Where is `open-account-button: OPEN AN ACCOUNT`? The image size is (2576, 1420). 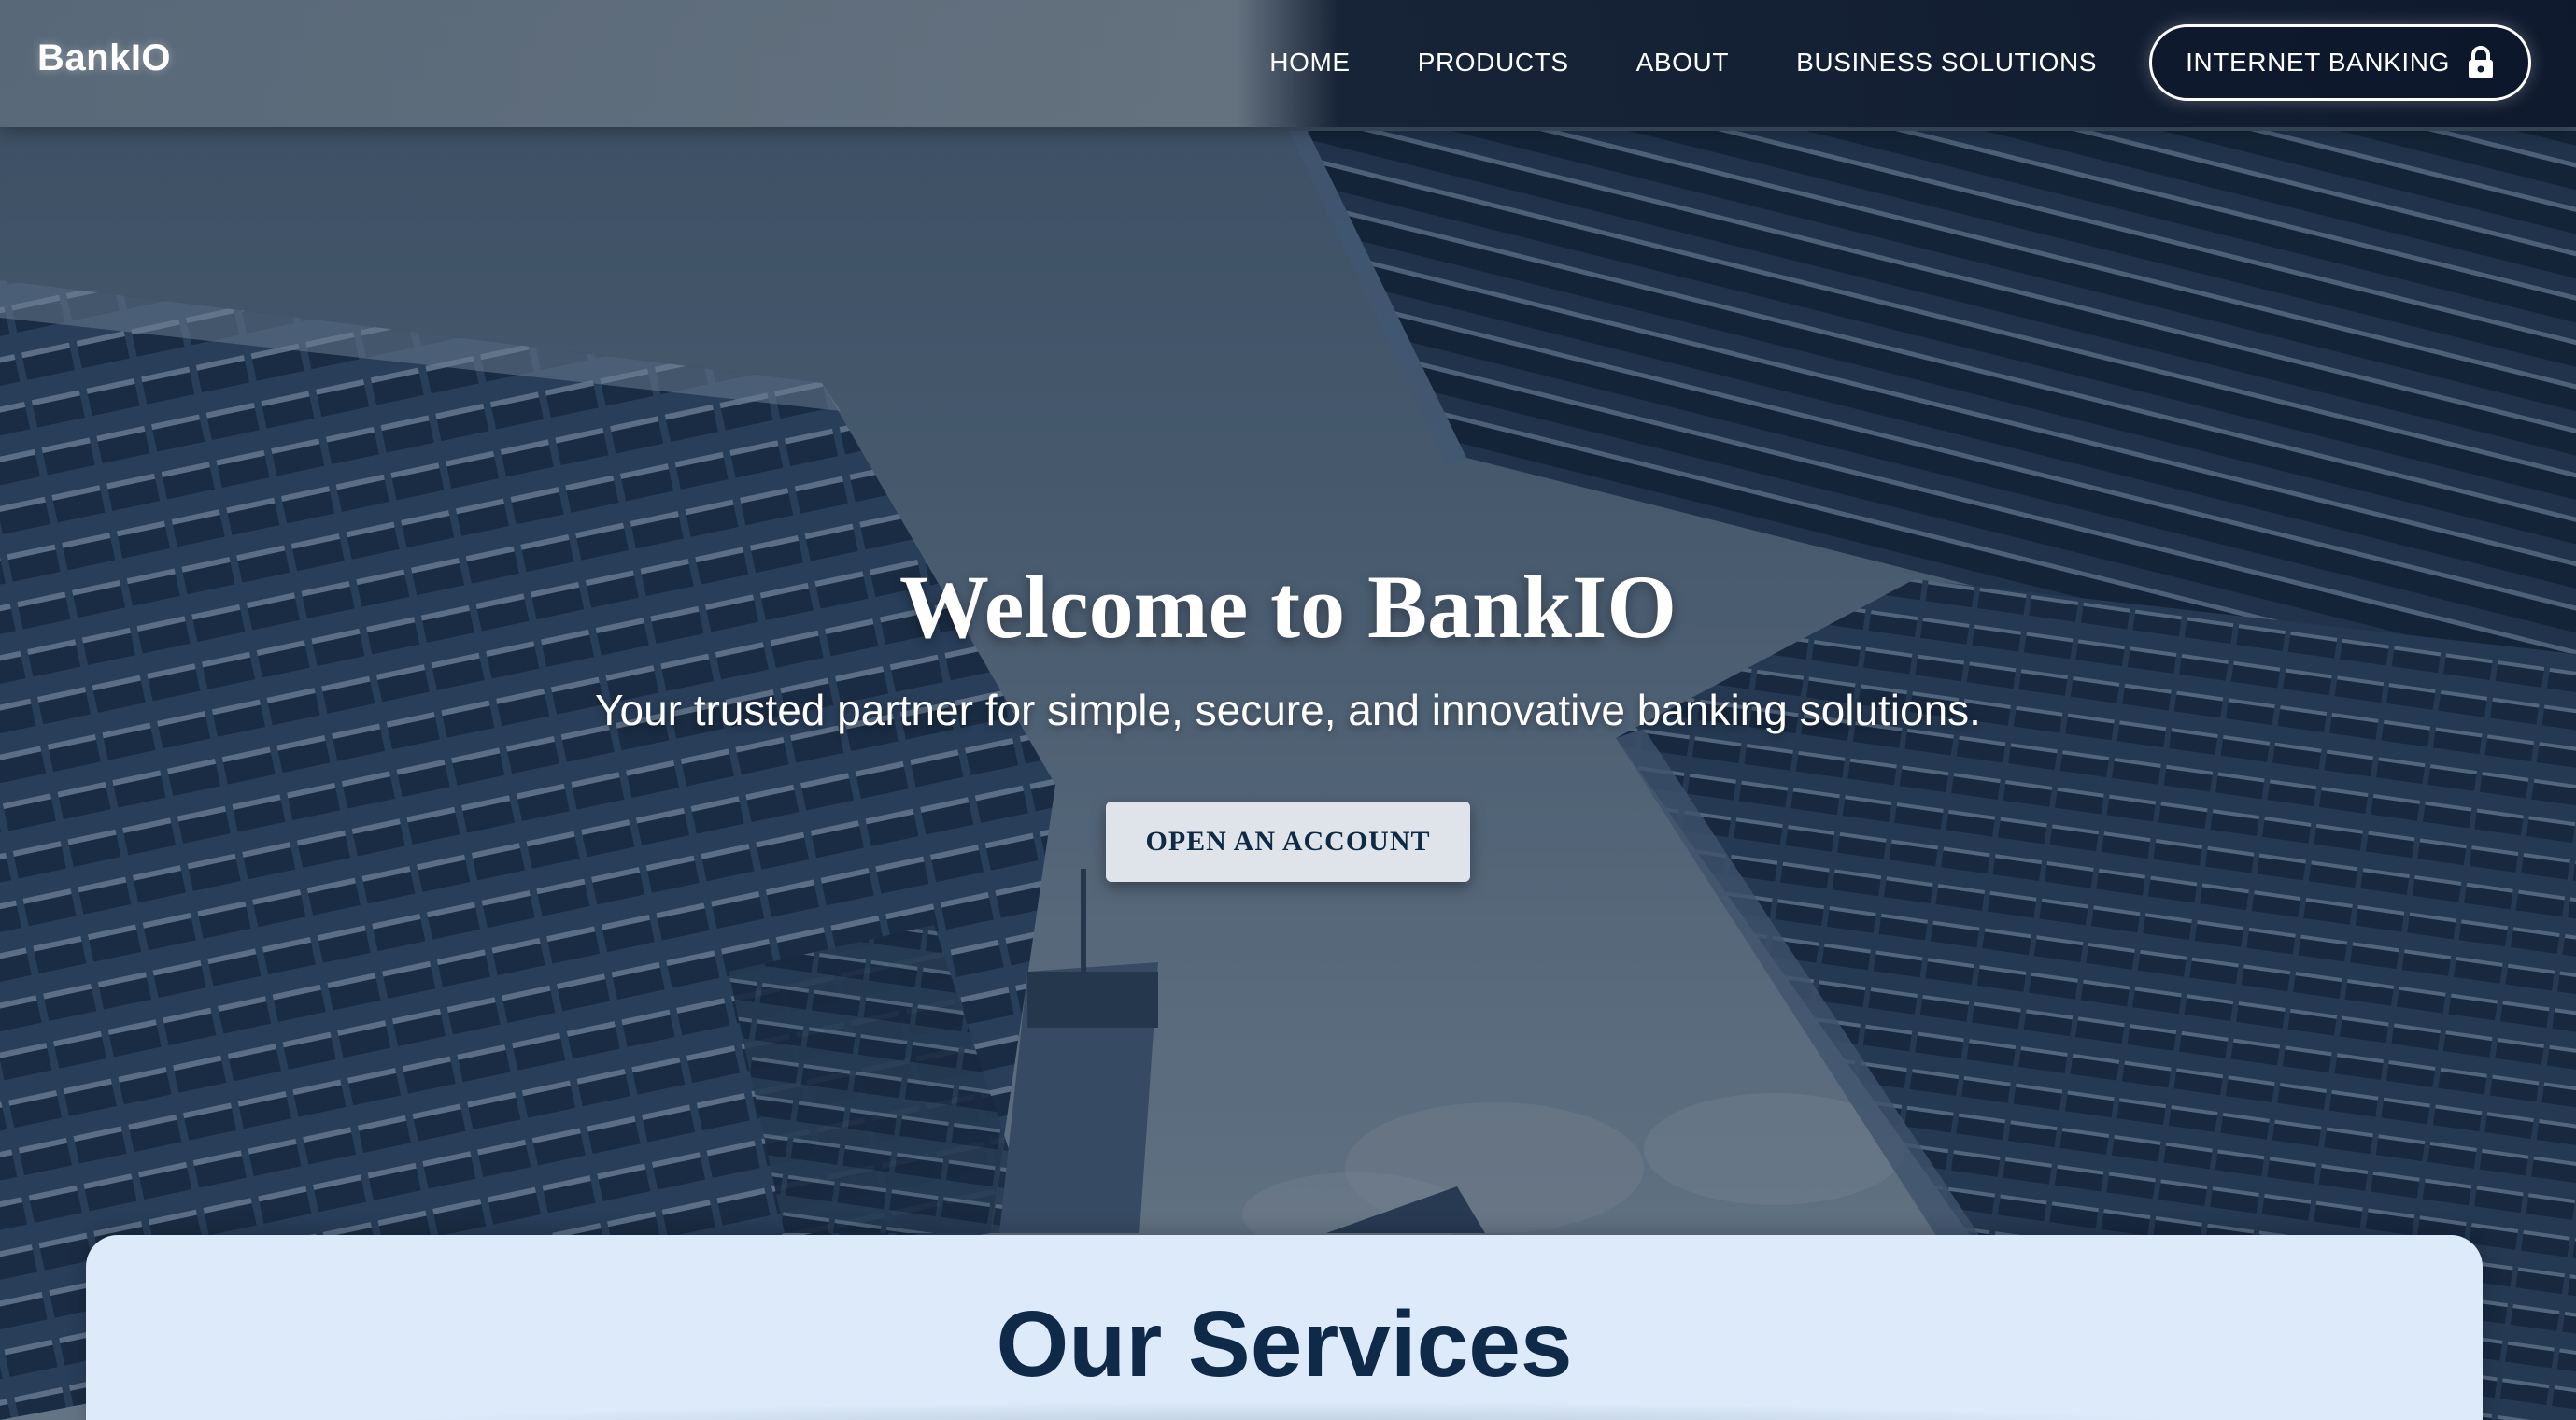
open-account-button: OPEN AN ACCOUNT is located at coordinates (1288, 842).